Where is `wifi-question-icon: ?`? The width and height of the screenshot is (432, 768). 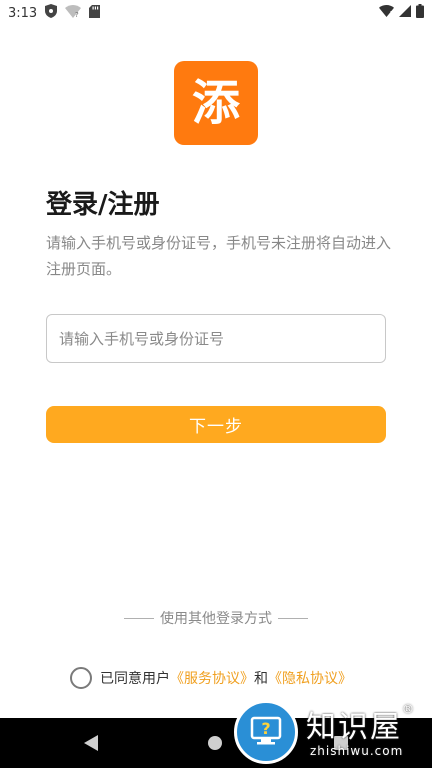
wifi-question-icon: ? is located at coordinates (73, 13).